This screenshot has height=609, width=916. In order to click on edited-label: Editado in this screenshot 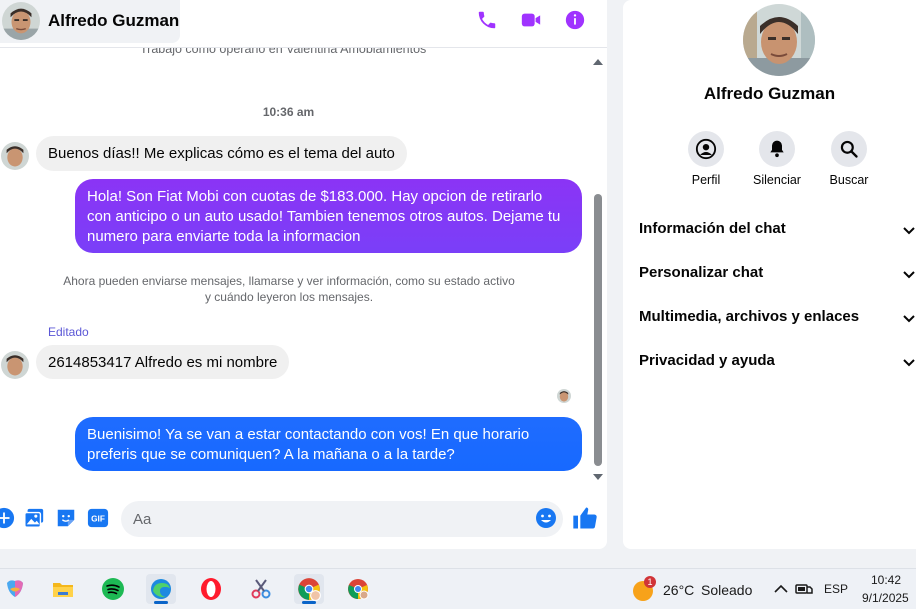, I will do `click(68, 332)`.